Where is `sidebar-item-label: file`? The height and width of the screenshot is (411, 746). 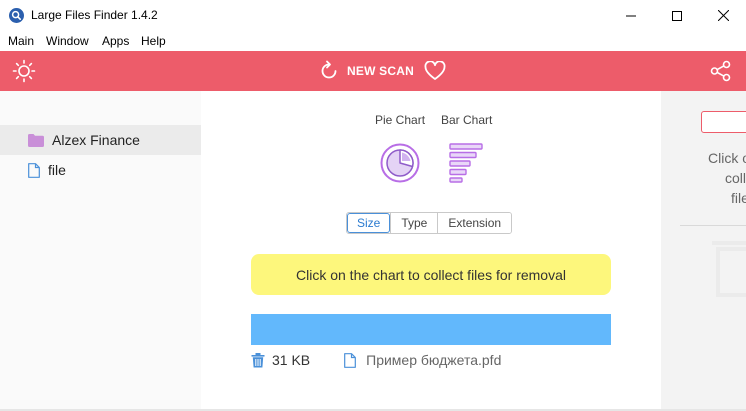
sidebar-item-label: file is located at coordinates (57, 170).